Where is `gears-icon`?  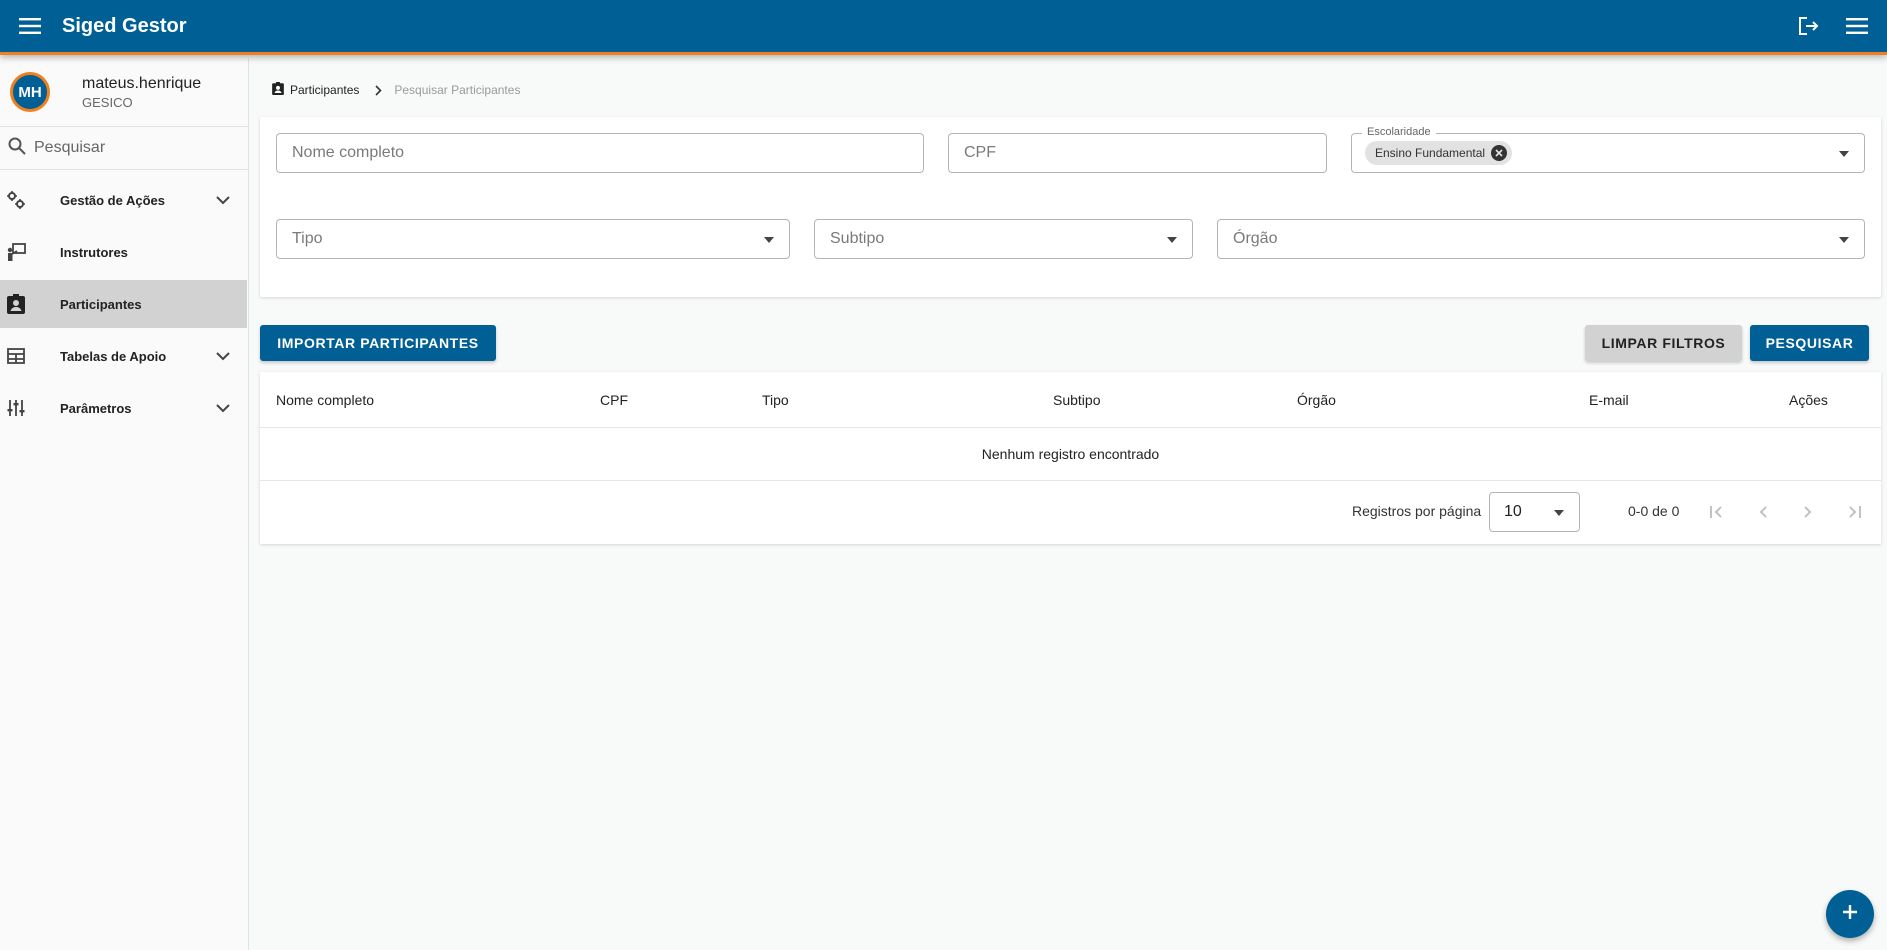 gears-icon is located at coordinates (16, 200).